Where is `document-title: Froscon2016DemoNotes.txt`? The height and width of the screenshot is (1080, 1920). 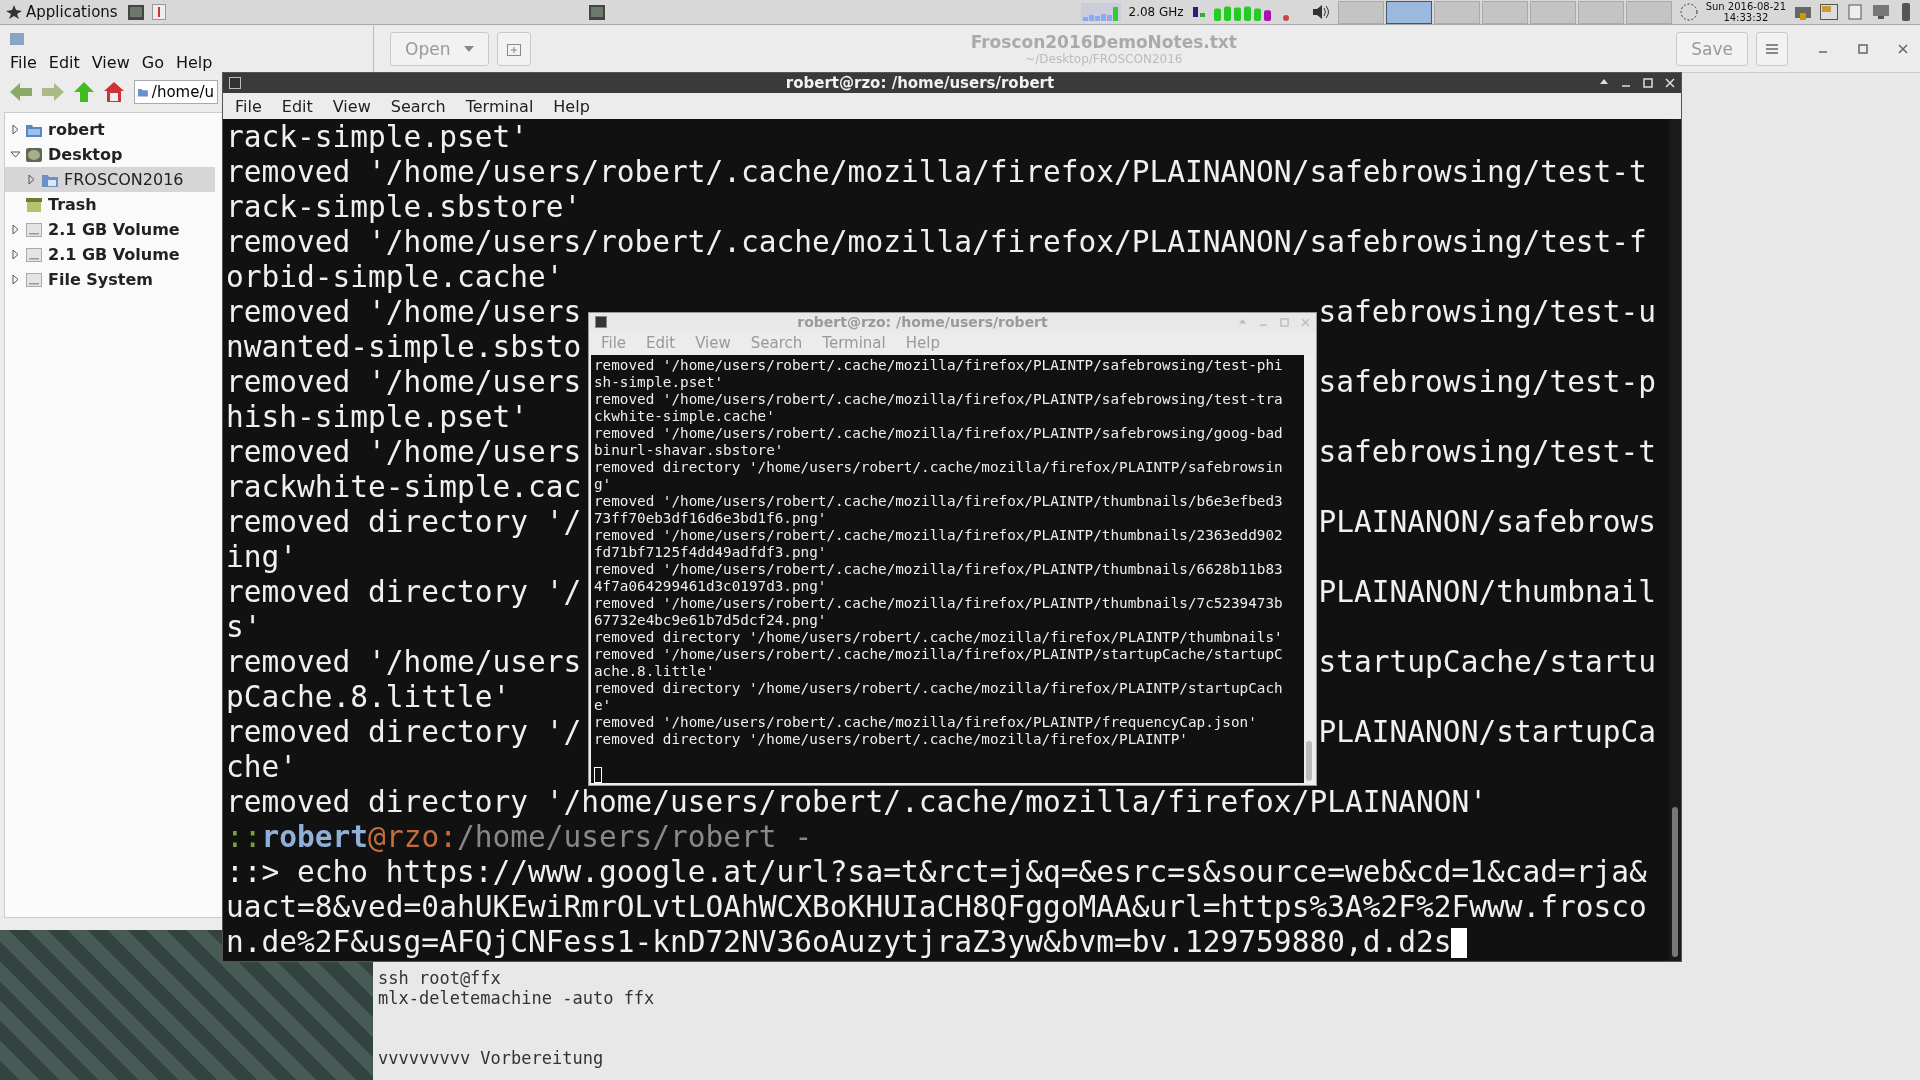
document-title: Froscon2016DemoNotes.txt is located at coordinates (1103, 42).